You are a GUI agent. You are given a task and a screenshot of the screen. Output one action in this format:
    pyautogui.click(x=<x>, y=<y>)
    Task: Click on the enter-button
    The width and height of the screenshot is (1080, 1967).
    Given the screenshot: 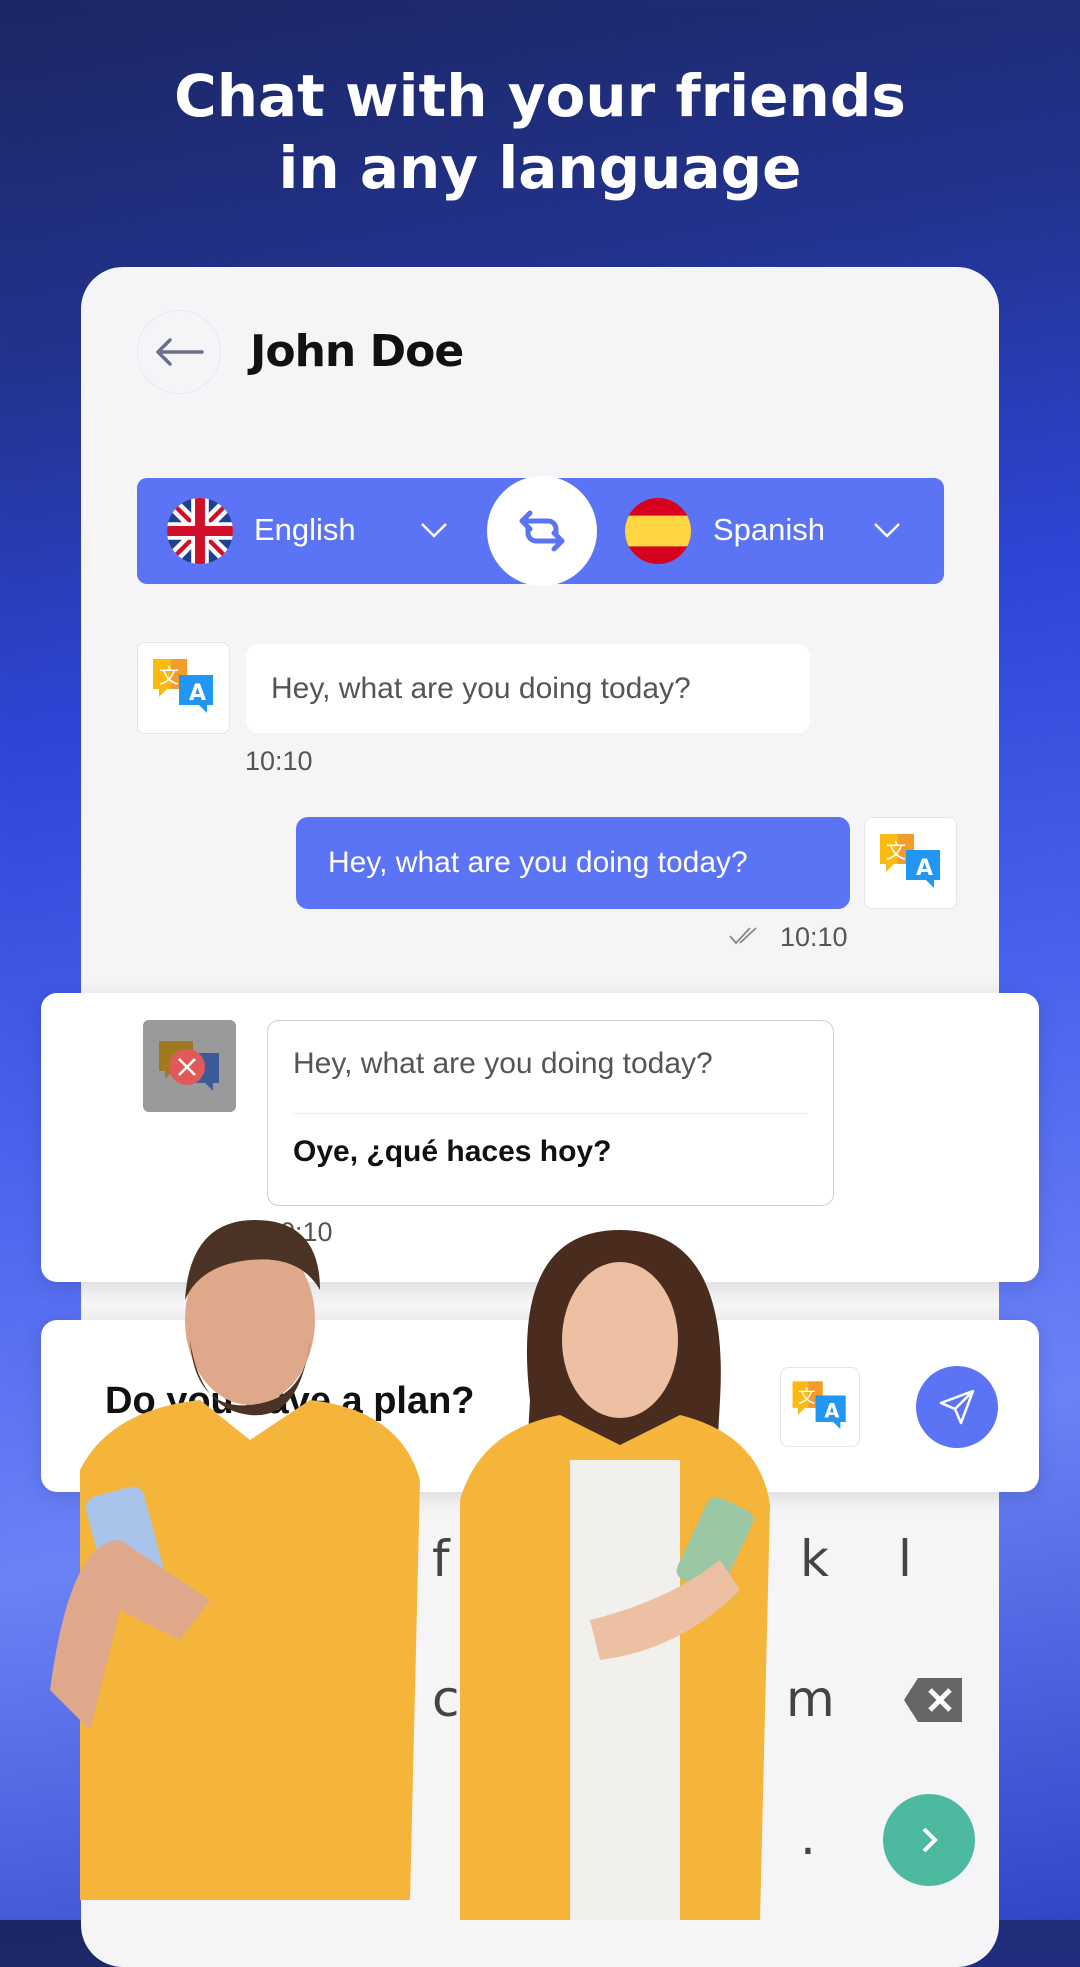 What is the action you would take?
    pyautogui.click(x=929, y=1840)
    